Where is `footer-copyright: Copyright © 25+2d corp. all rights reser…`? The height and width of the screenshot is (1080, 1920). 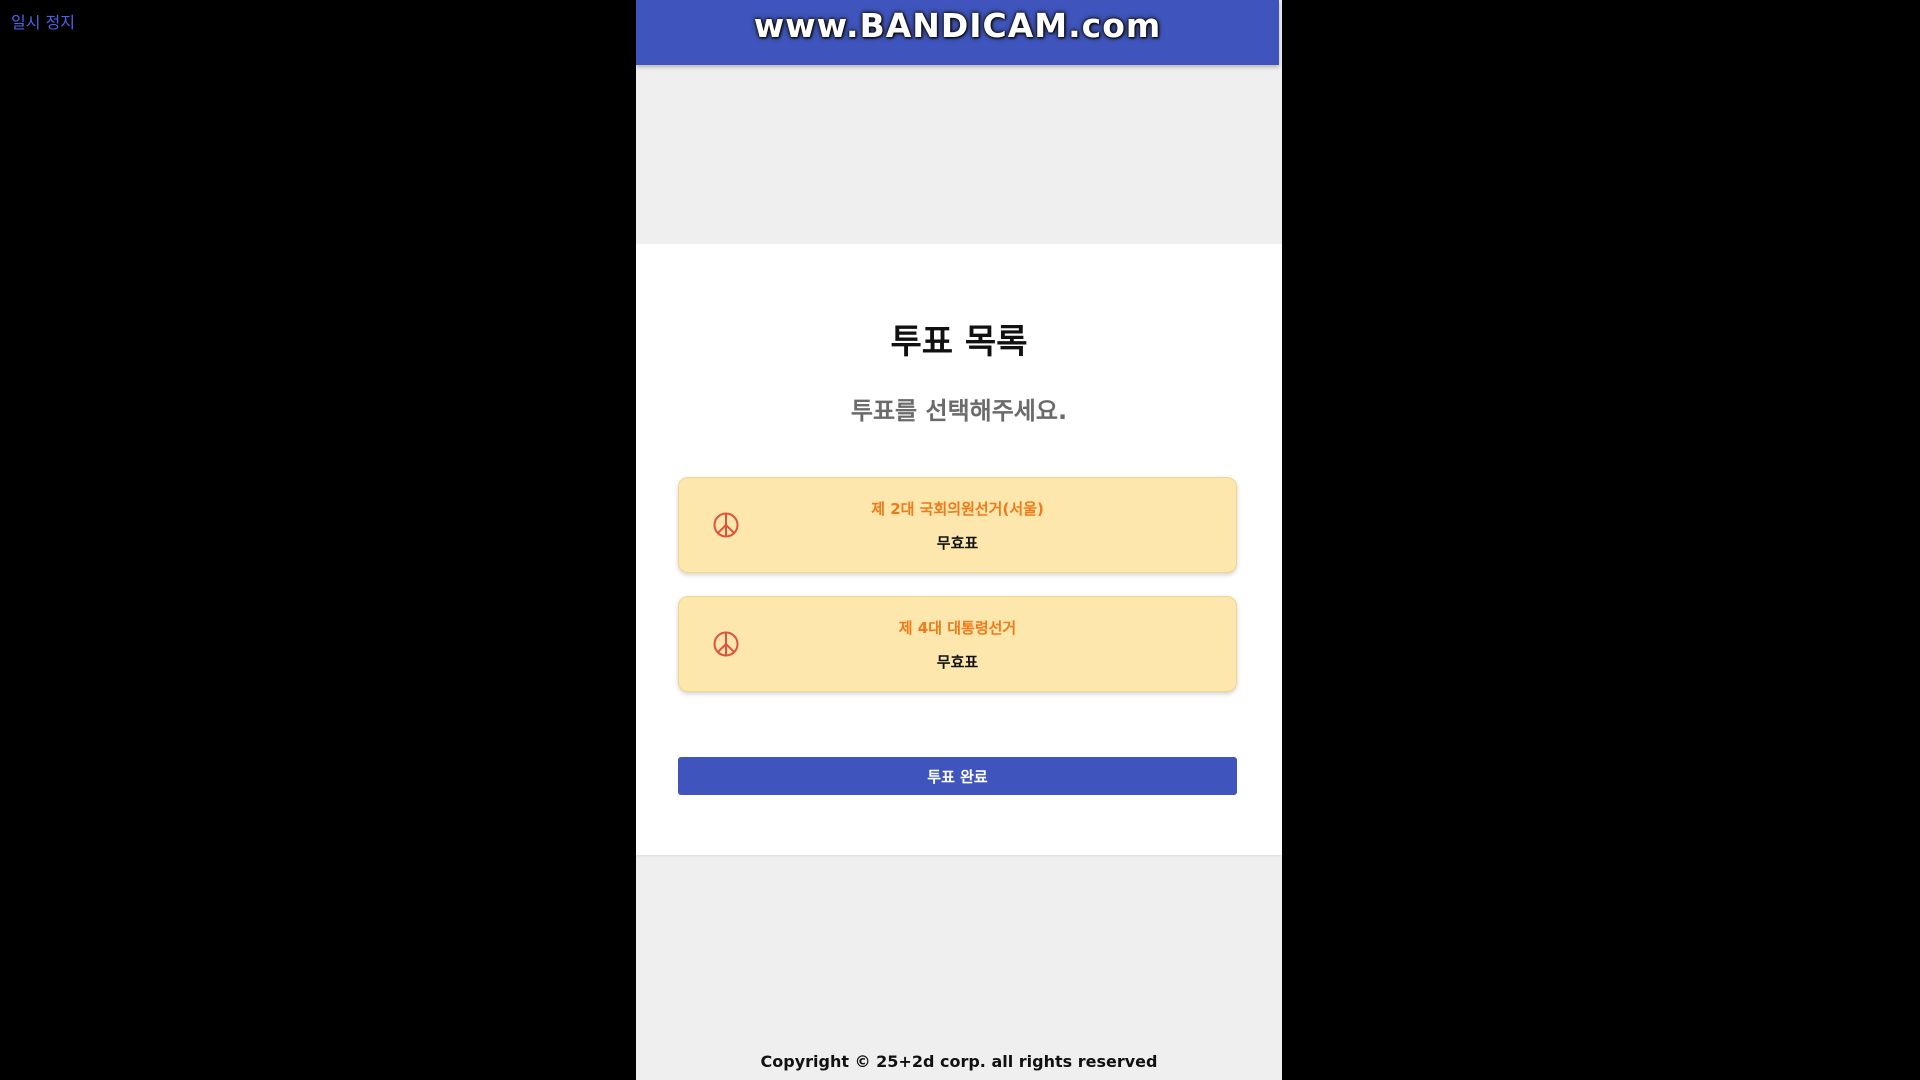
footer-copyright: Copyright © 25+2d corp. all rights reser… is located at coordinates (959, 1061).